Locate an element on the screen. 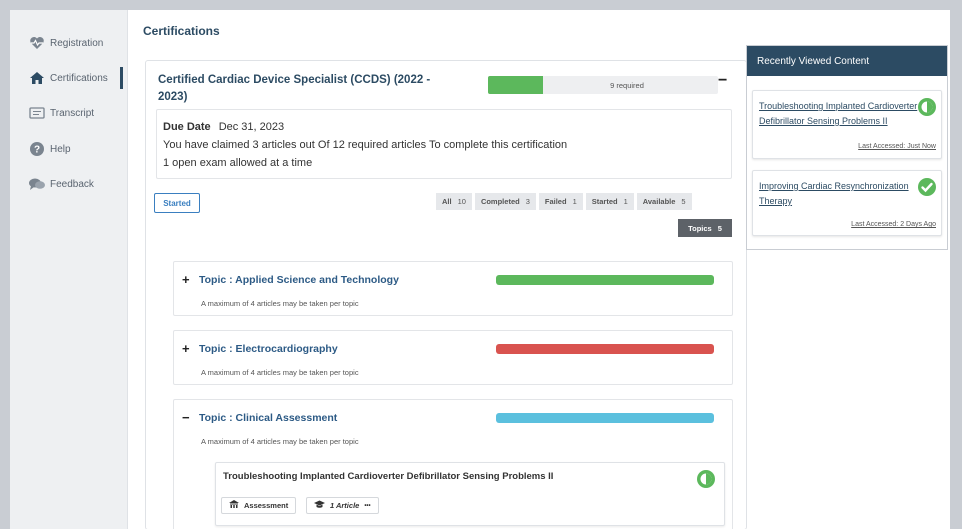 The image size is (962, 529). sidebar-item-transcript: Transcript is located at coordinates (61, 113).